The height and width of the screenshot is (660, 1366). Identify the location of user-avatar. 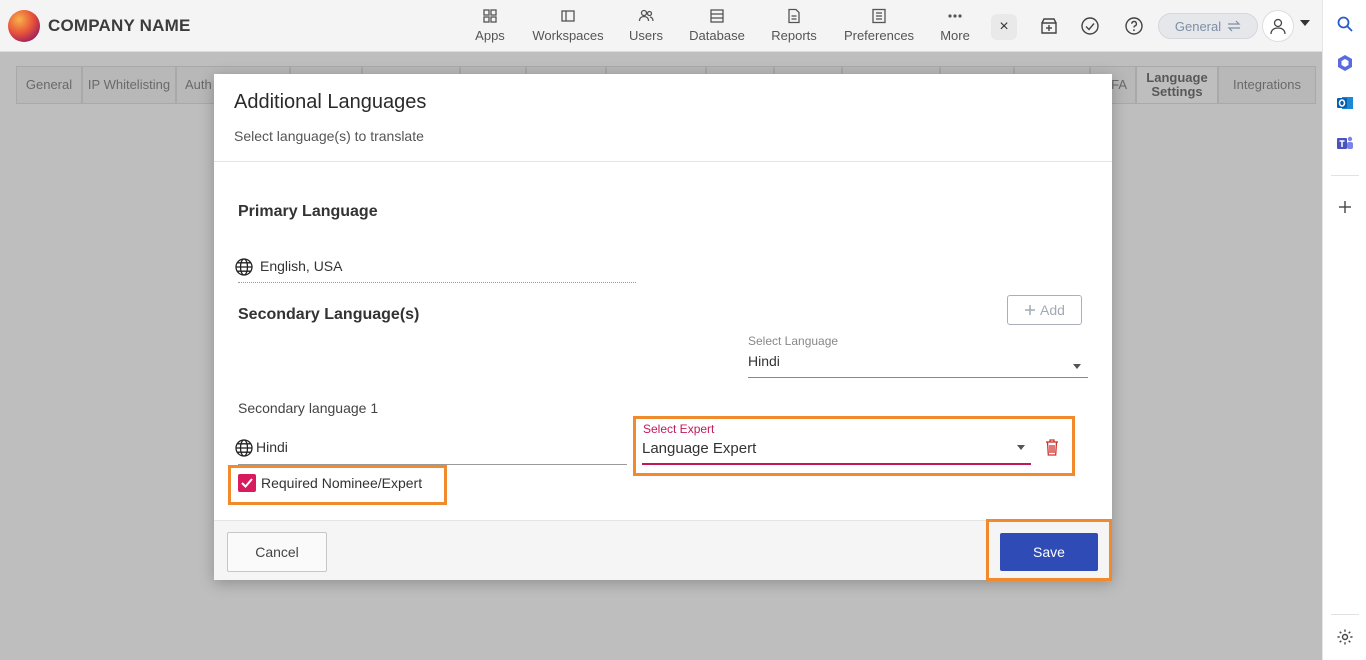
(1278, 26).